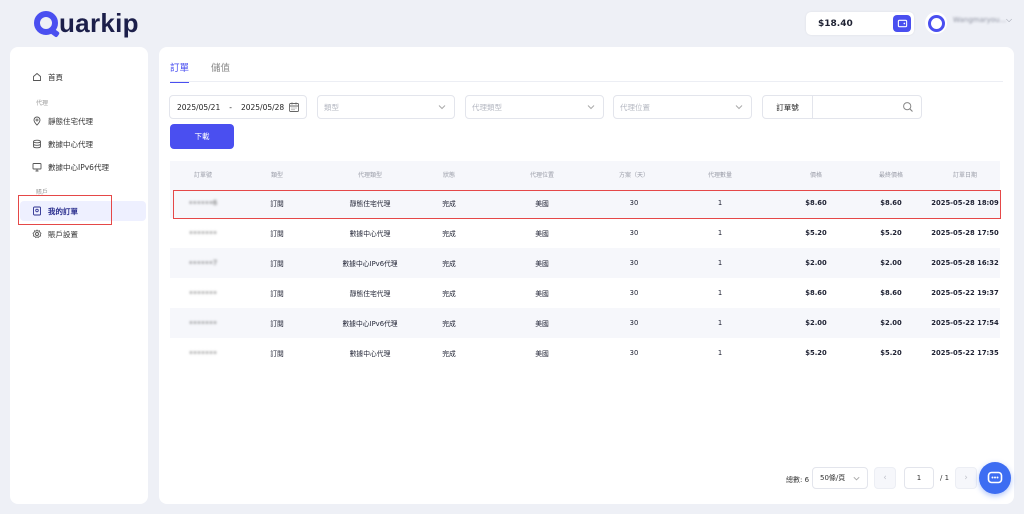  I want to click on wallet-button, so click(902, 23).